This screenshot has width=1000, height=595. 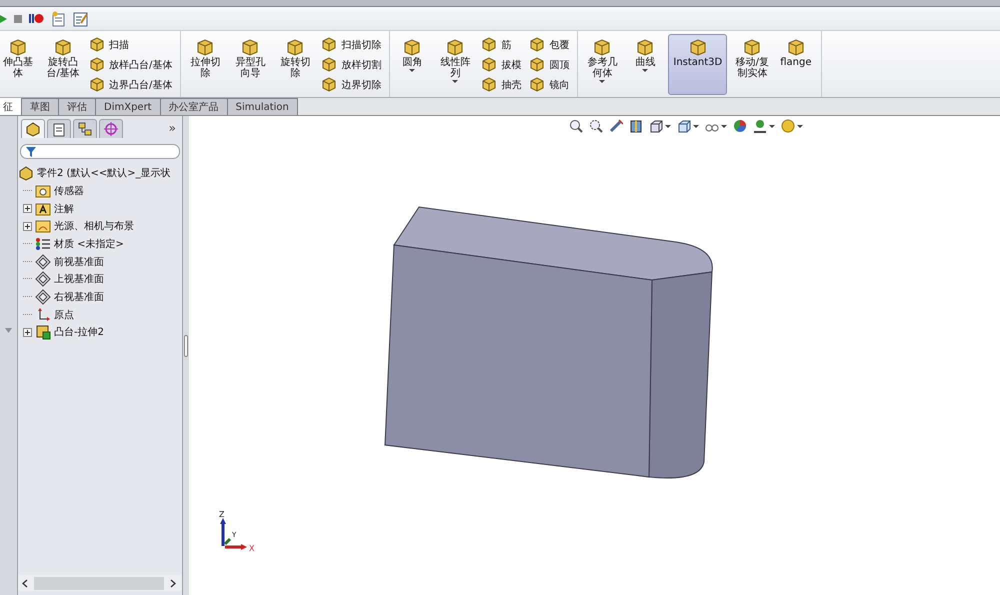 What do you see at coordinates (550, 84) in the screenshot?
I see `ribbon-button: 镜向` at bounding box center [550, 84].